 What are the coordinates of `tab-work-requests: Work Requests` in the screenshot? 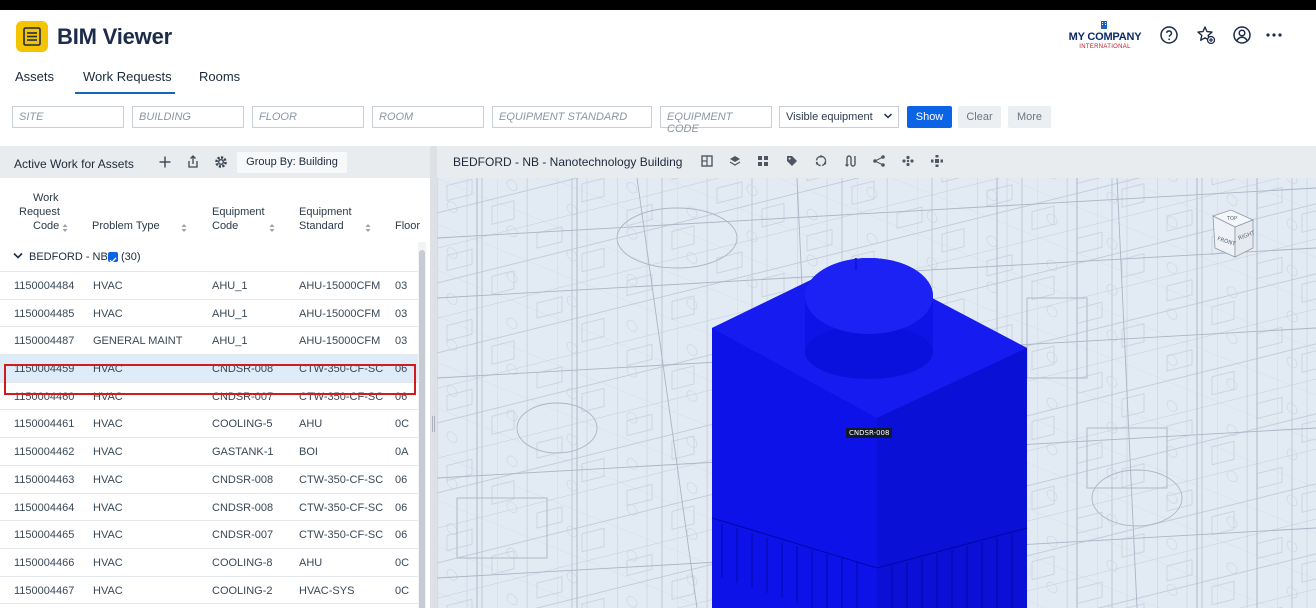 It's located at (125, 81).